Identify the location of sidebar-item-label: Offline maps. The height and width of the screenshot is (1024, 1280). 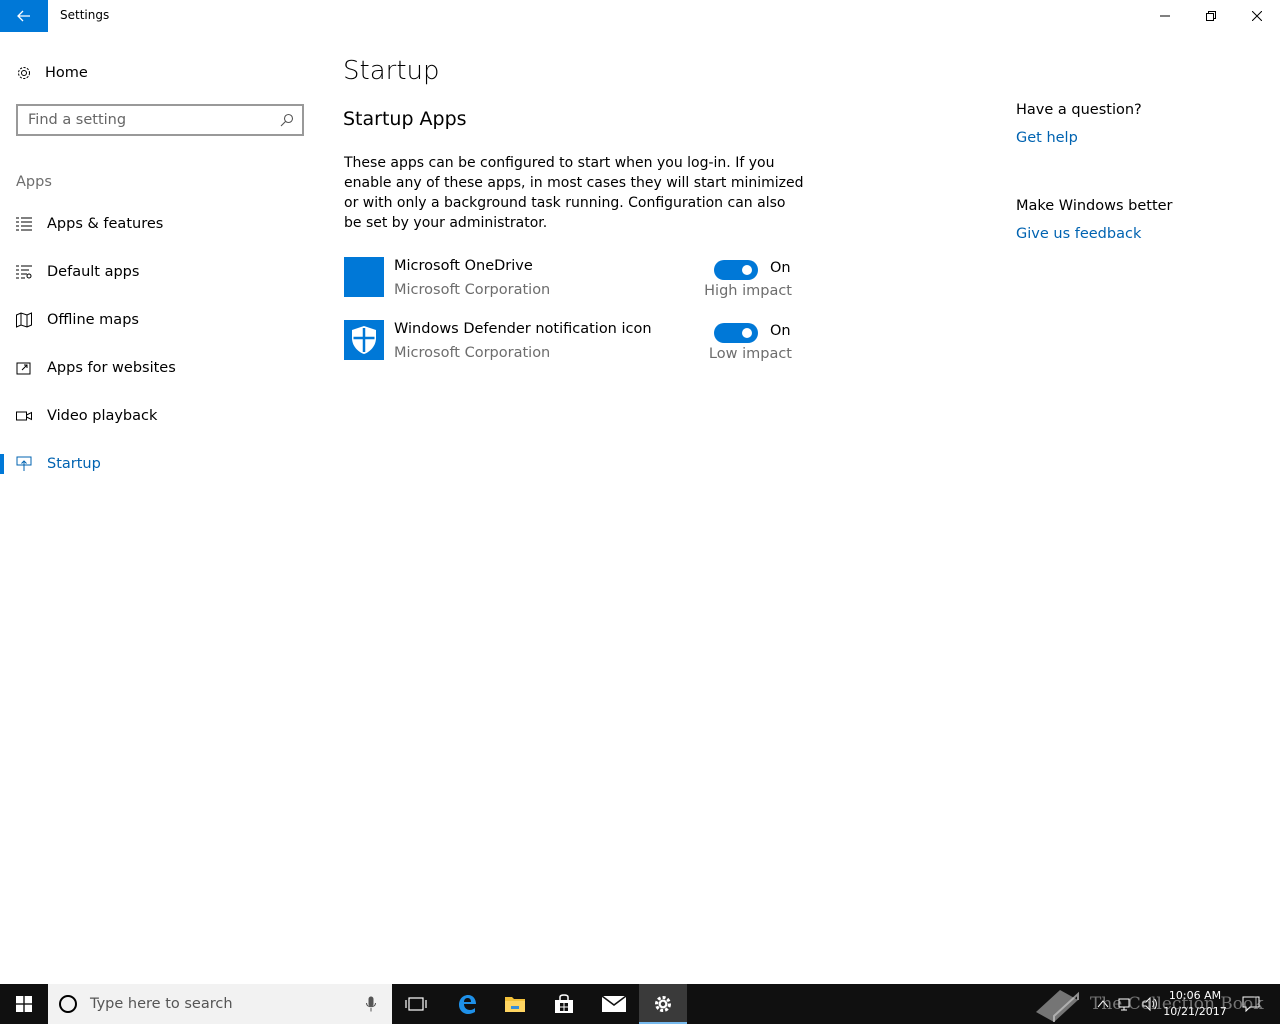
(93, 320).